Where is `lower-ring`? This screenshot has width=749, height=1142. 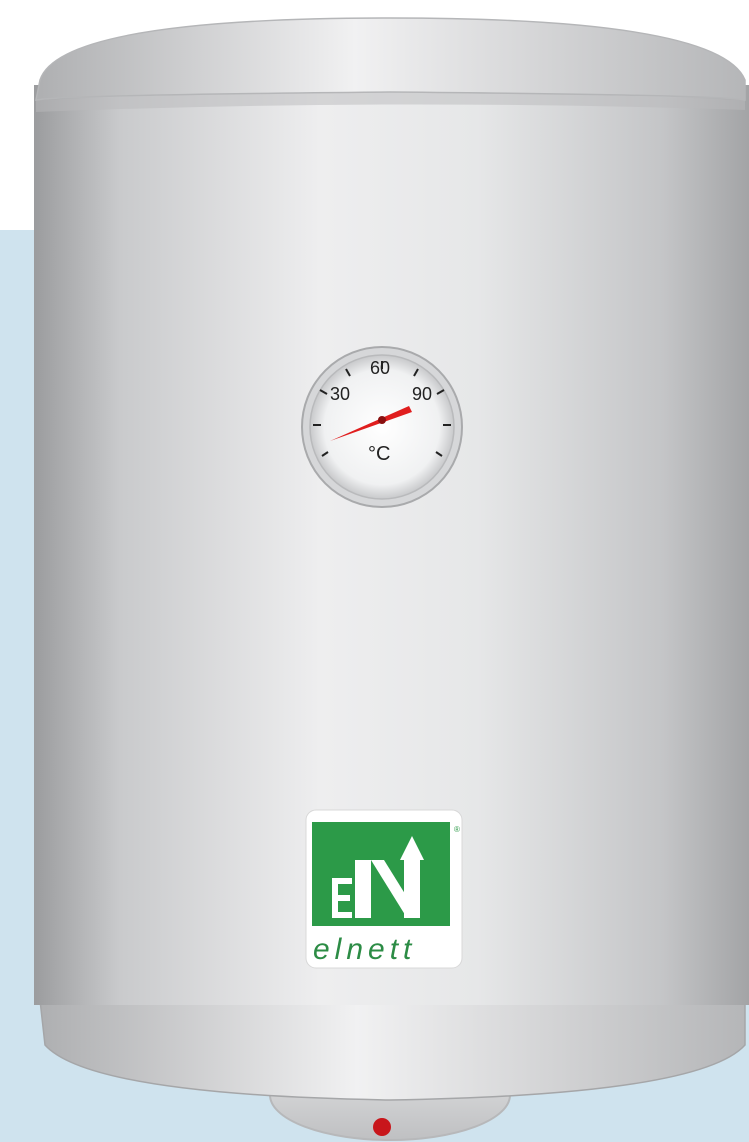 lower-ring is located at coordinates (392, 1050).